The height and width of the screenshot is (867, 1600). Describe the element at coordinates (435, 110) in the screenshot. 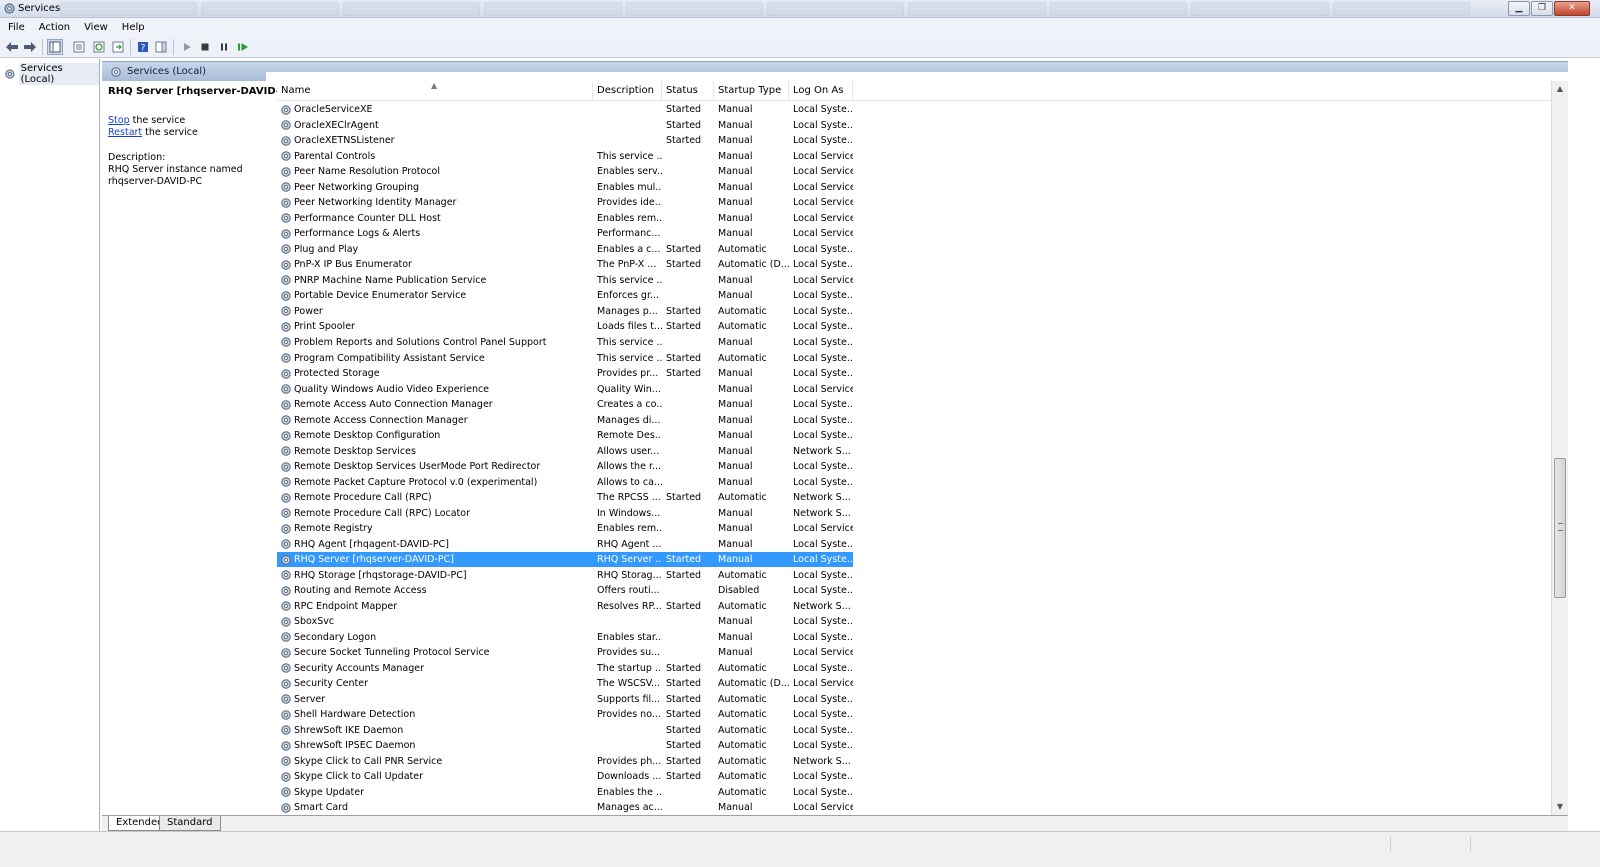

I see `service-name-cell: OracleServiceXE` at that location.